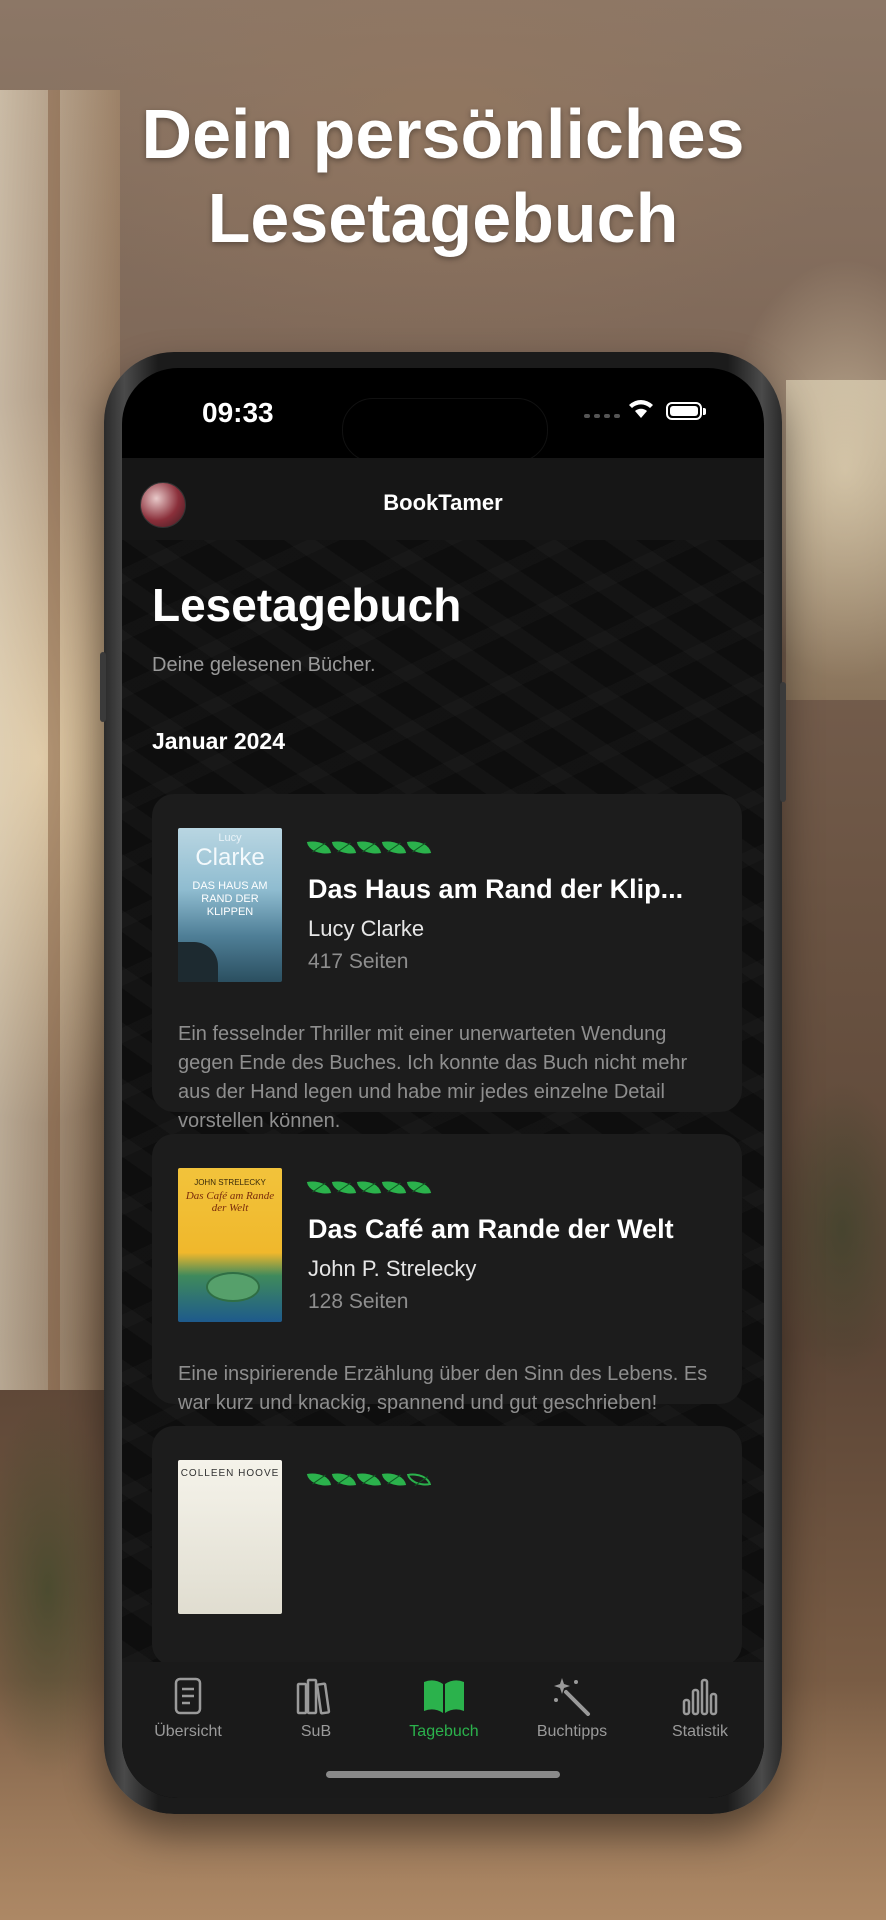  I want to click on bar-chart-icon, so click(700, 1697).